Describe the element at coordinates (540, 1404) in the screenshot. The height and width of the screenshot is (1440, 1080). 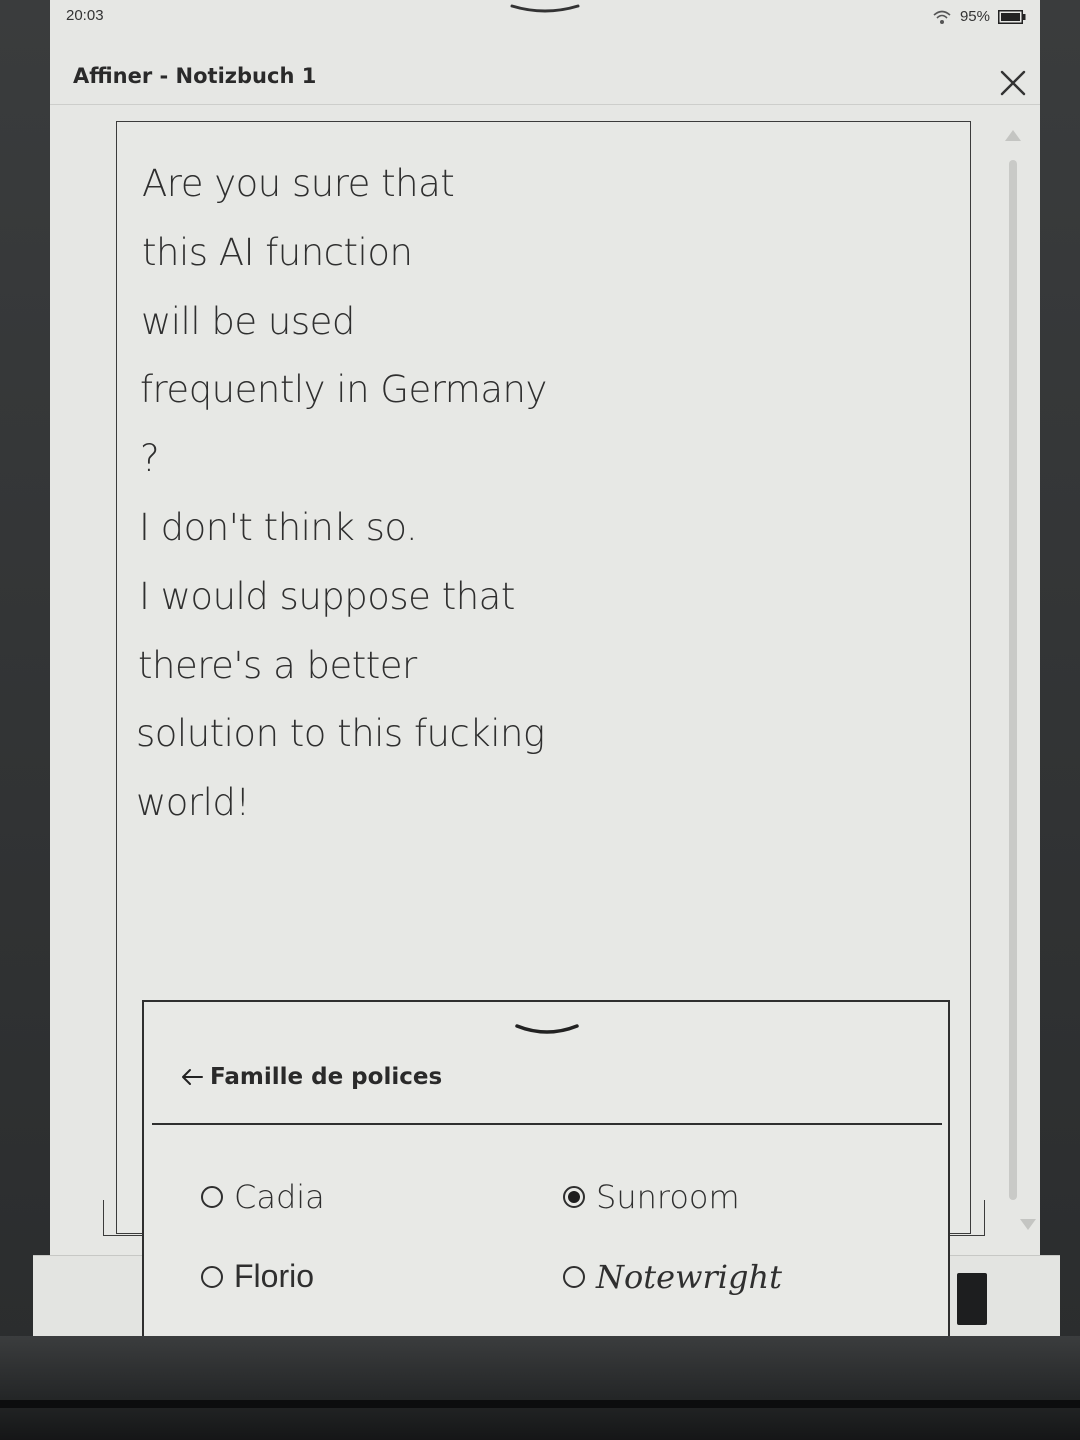
I see `device-edge` at that location.